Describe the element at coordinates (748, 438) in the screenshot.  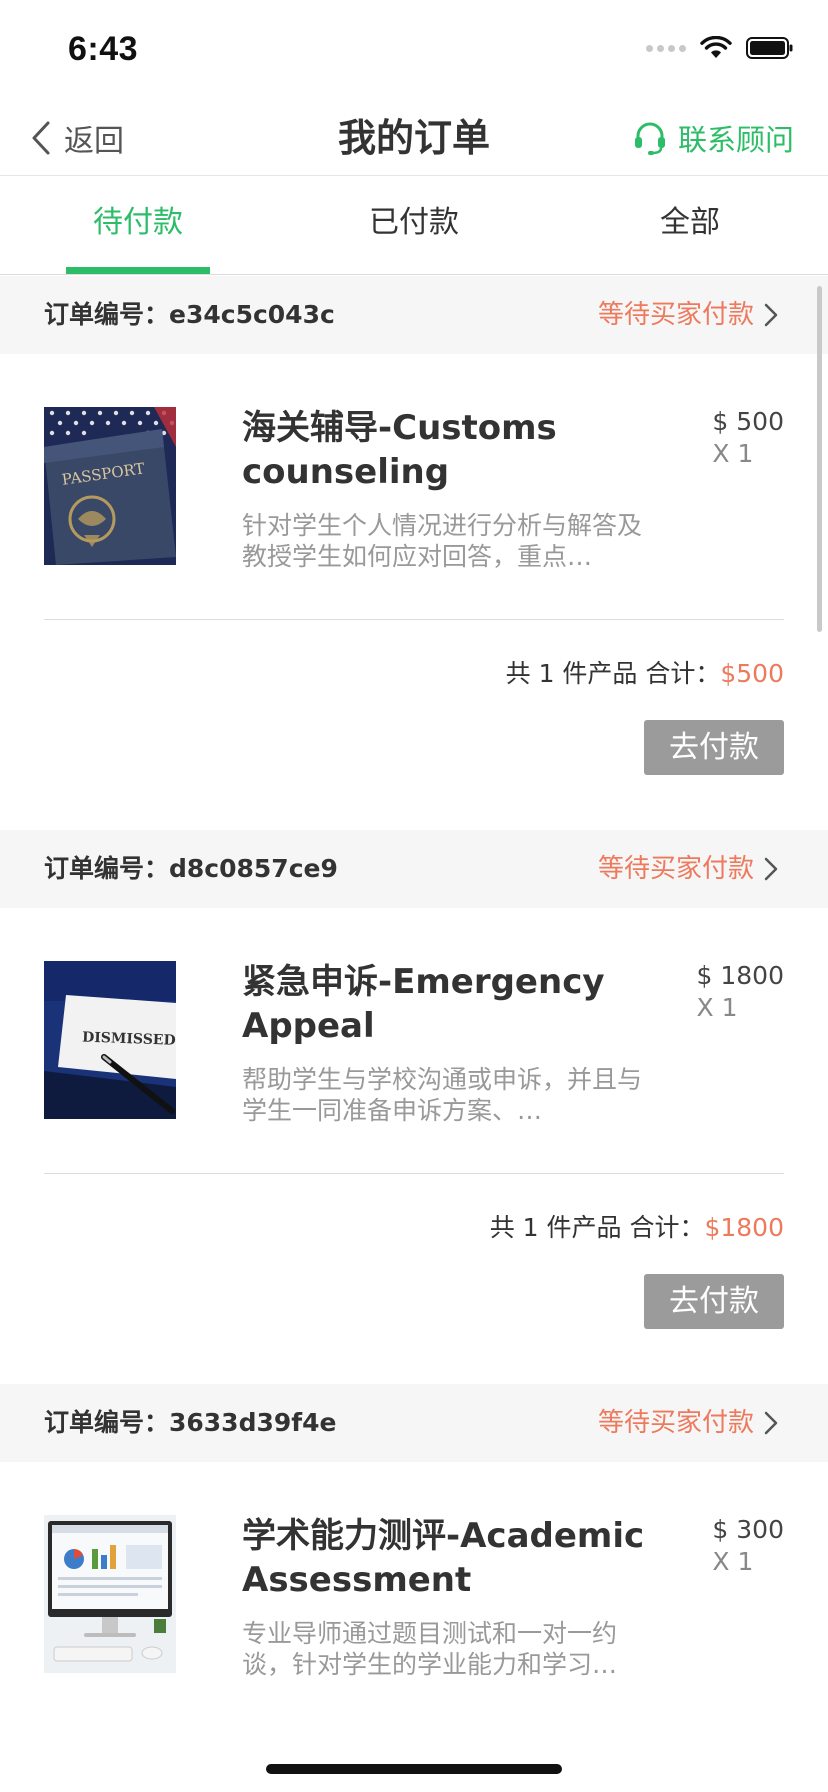
I see `product-price: $ 500 X 1` at that location.